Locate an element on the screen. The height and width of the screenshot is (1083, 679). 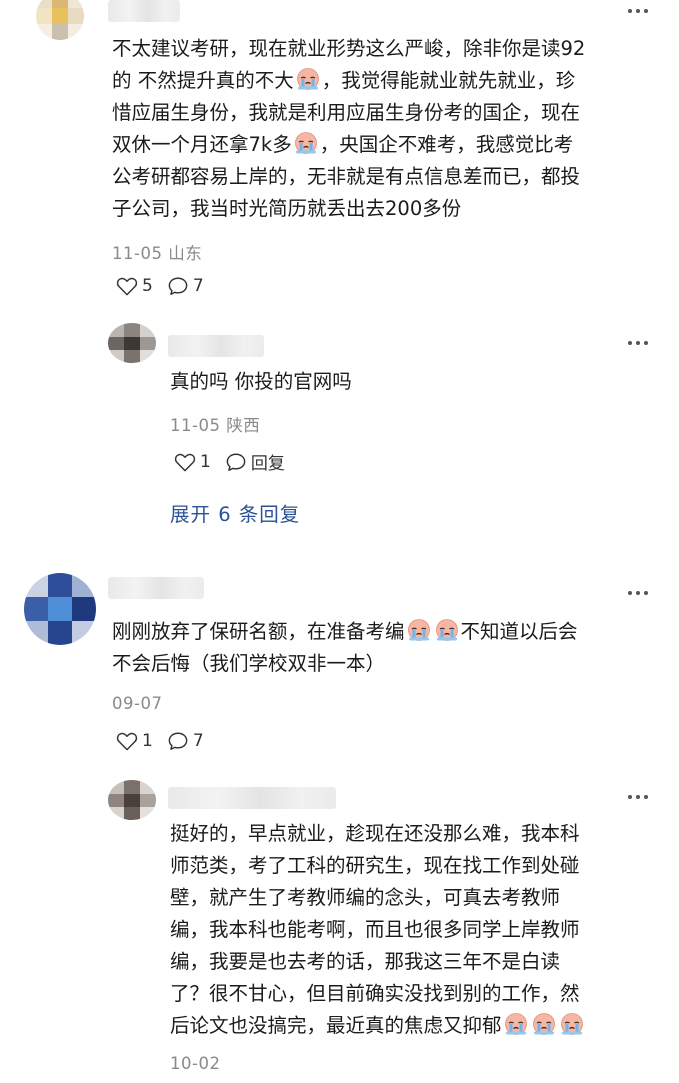
text-line: 编，我要是也去考的话，那我这三年不是白读 is located at coordinates (365, 961).